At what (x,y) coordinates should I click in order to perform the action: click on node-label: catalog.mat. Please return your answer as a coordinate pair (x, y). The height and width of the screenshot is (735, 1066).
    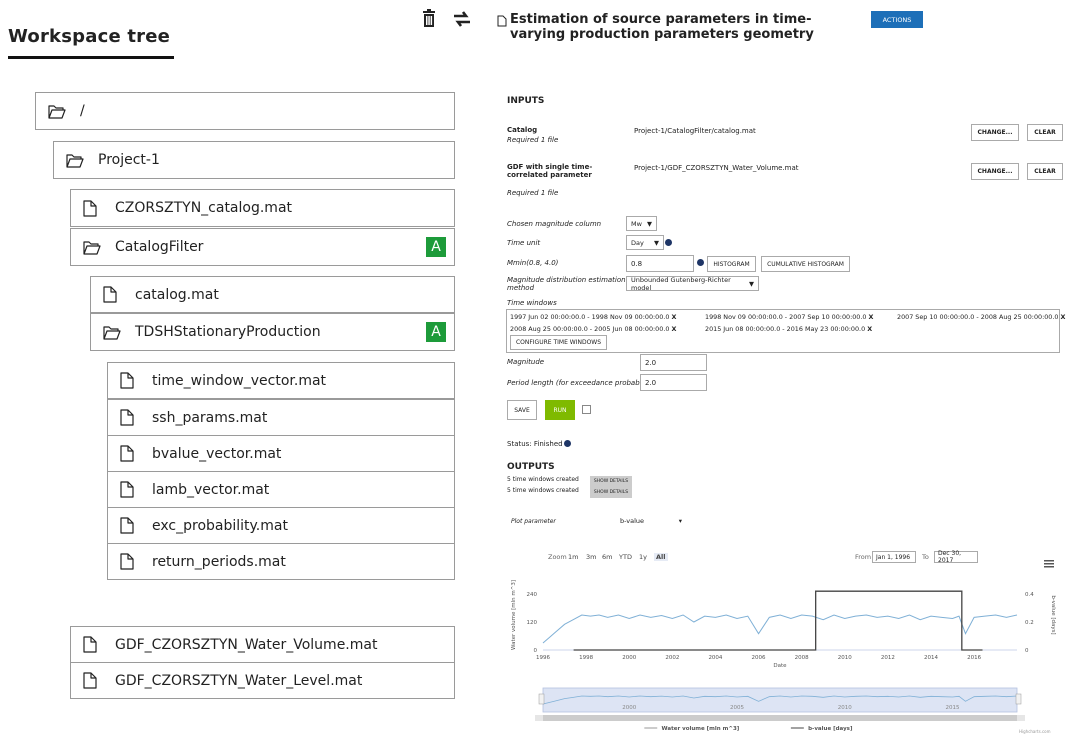
    Looking at the image, I should click on (177, 294).